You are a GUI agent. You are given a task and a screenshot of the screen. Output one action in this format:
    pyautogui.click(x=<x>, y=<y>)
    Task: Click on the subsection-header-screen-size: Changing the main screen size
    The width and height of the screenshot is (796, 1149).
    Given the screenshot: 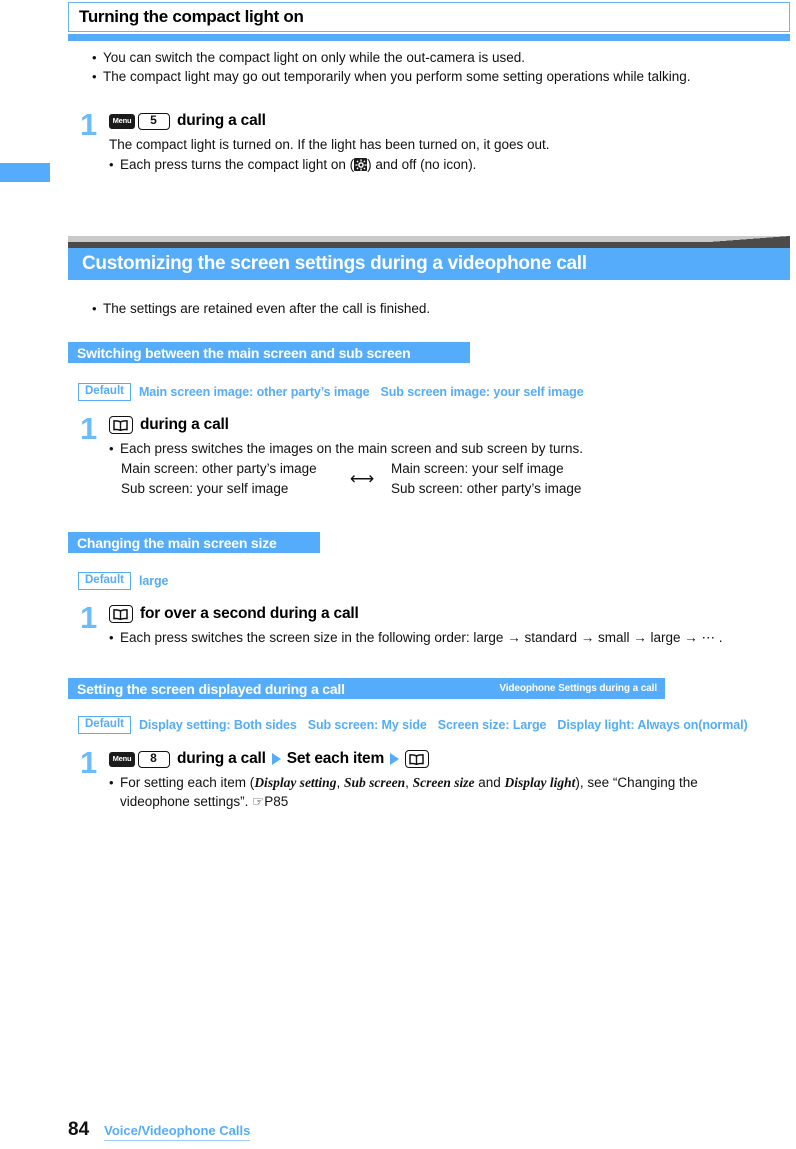 What is the action you would take?
    pyautogui.click(x=194, y=542)
    